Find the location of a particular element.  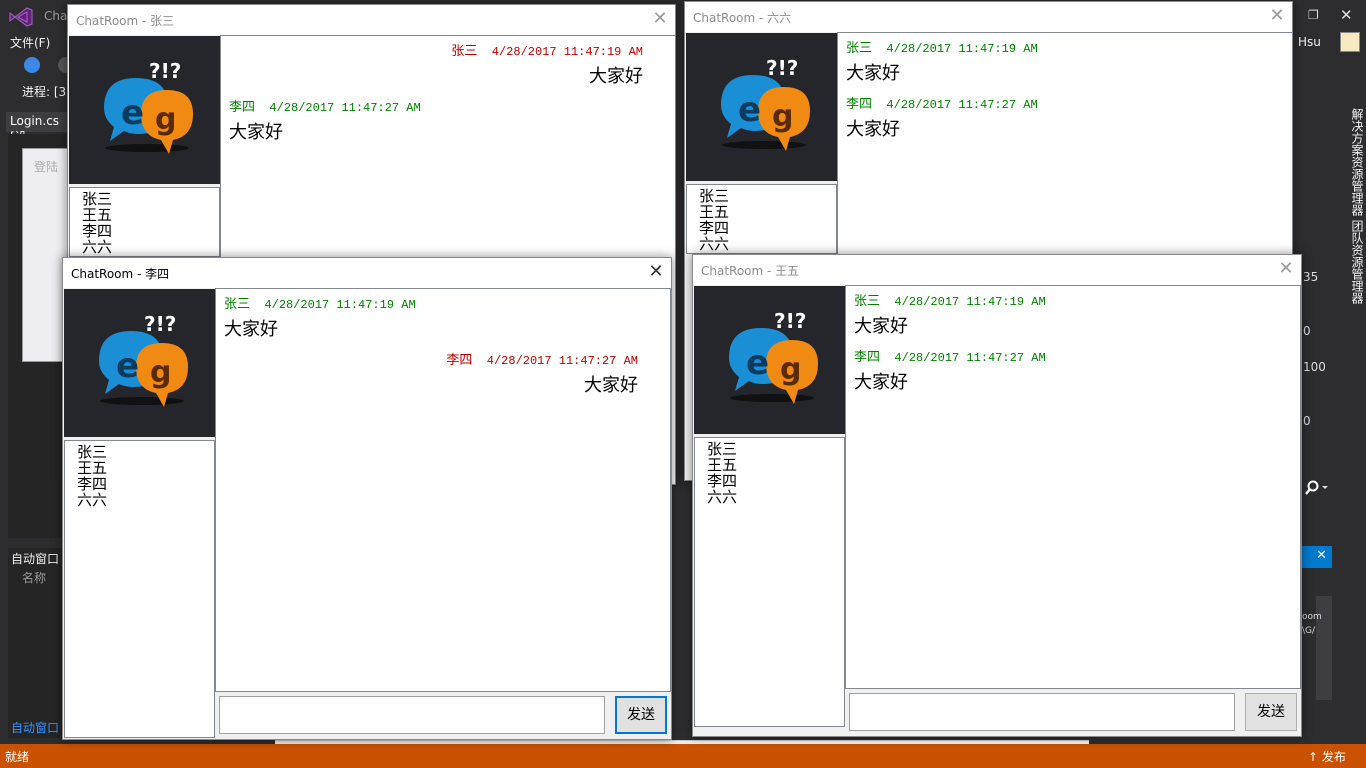

window-title-bar: ChatRoom - 李四 ✕ is located at coordinates (367, 273).